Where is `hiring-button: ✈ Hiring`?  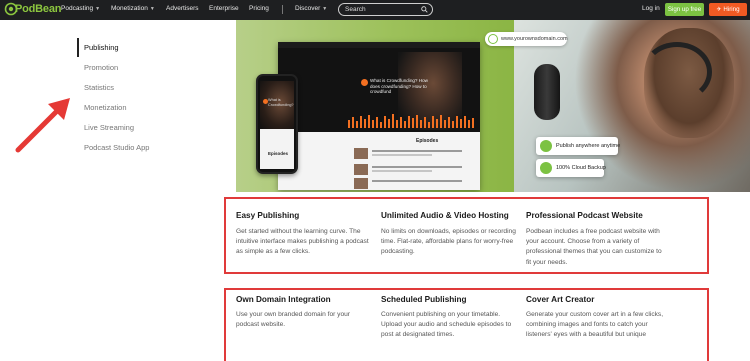
hiring-button: ✈ Hiring is located at coordinates (728, 9).